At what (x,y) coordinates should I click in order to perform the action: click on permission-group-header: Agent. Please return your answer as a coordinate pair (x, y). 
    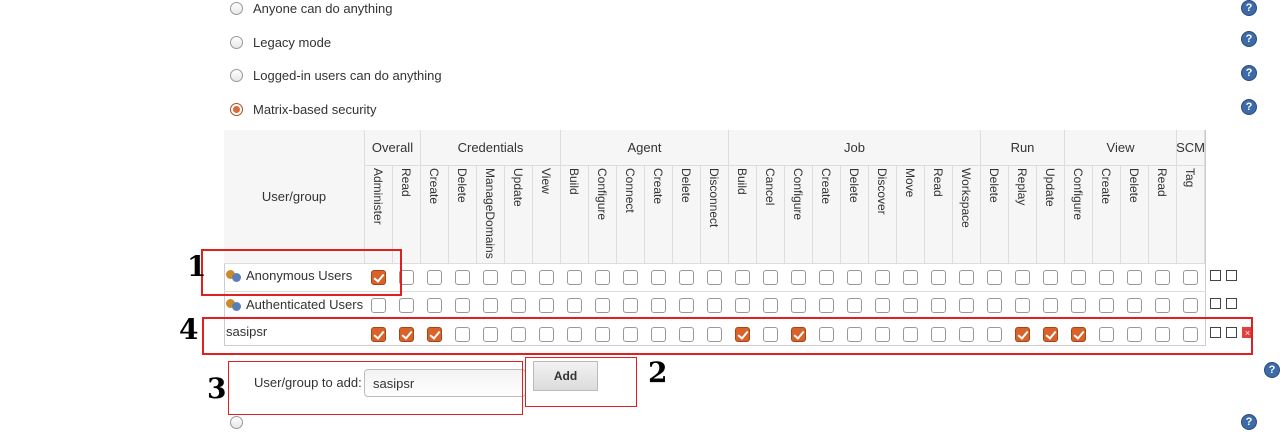
    Looking at the image, I should click on (645, 148).